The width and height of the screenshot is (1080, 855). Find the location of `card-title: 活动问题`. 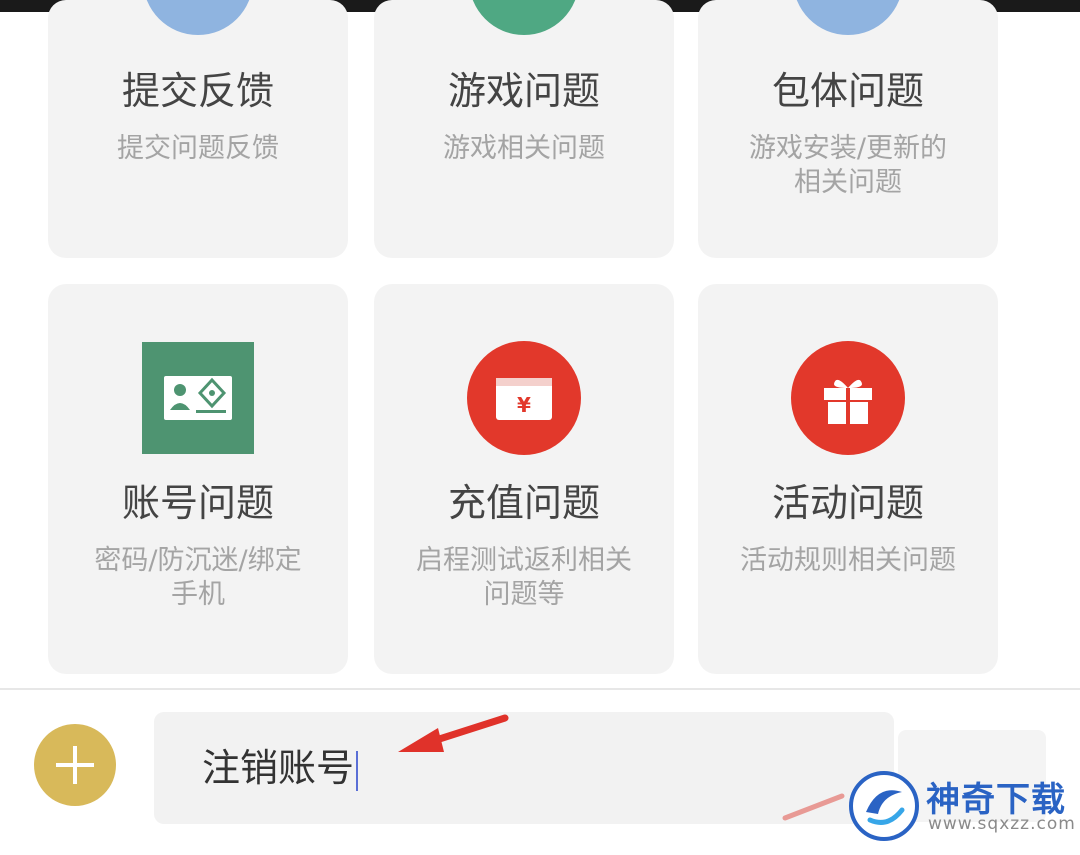

card-title: 活动问题 is located at coordinates (847, 503).